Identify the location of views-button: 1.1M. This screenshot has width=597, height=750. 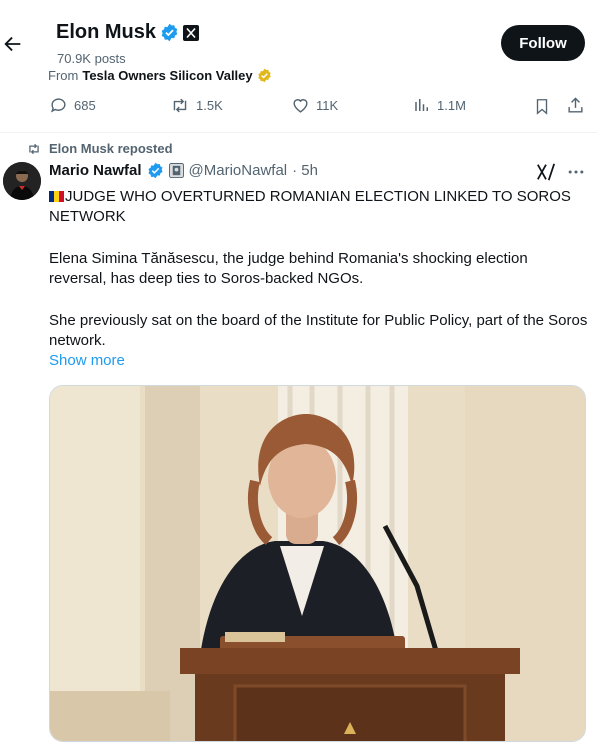
(439, 105).